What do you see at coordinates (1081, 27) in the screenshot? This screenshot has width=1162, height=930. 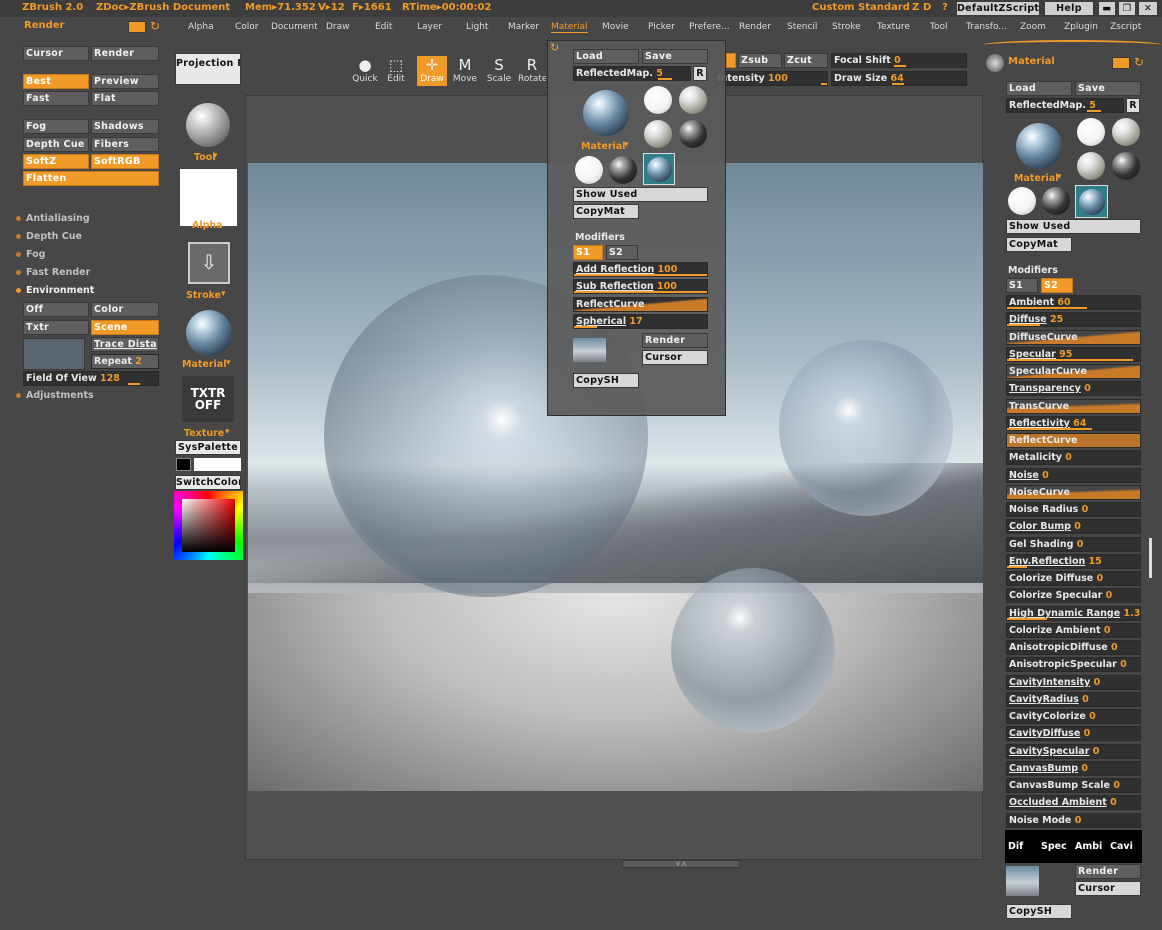 I see `menu-zplugin: Zplugin` at bounding box center [1081, 27].